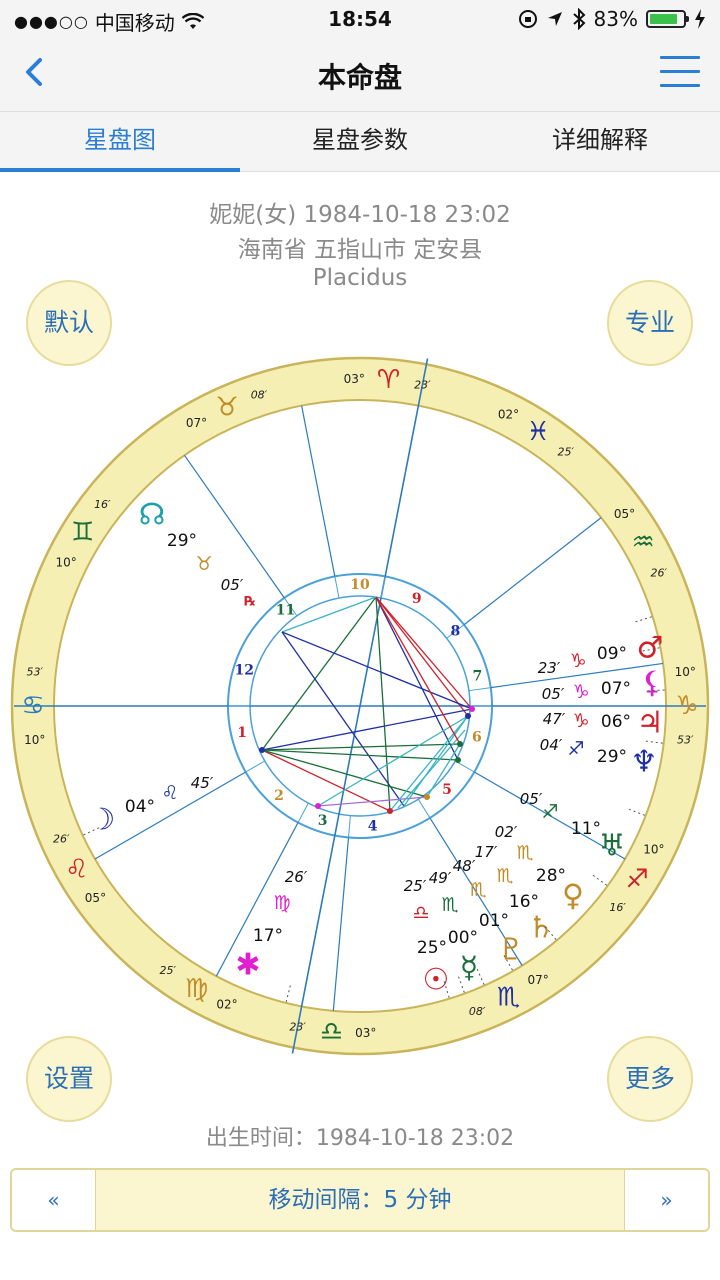  Describe the element at coordinates (469, 968) in the screenshot. I see `mercury-icon: ☿` at that location.